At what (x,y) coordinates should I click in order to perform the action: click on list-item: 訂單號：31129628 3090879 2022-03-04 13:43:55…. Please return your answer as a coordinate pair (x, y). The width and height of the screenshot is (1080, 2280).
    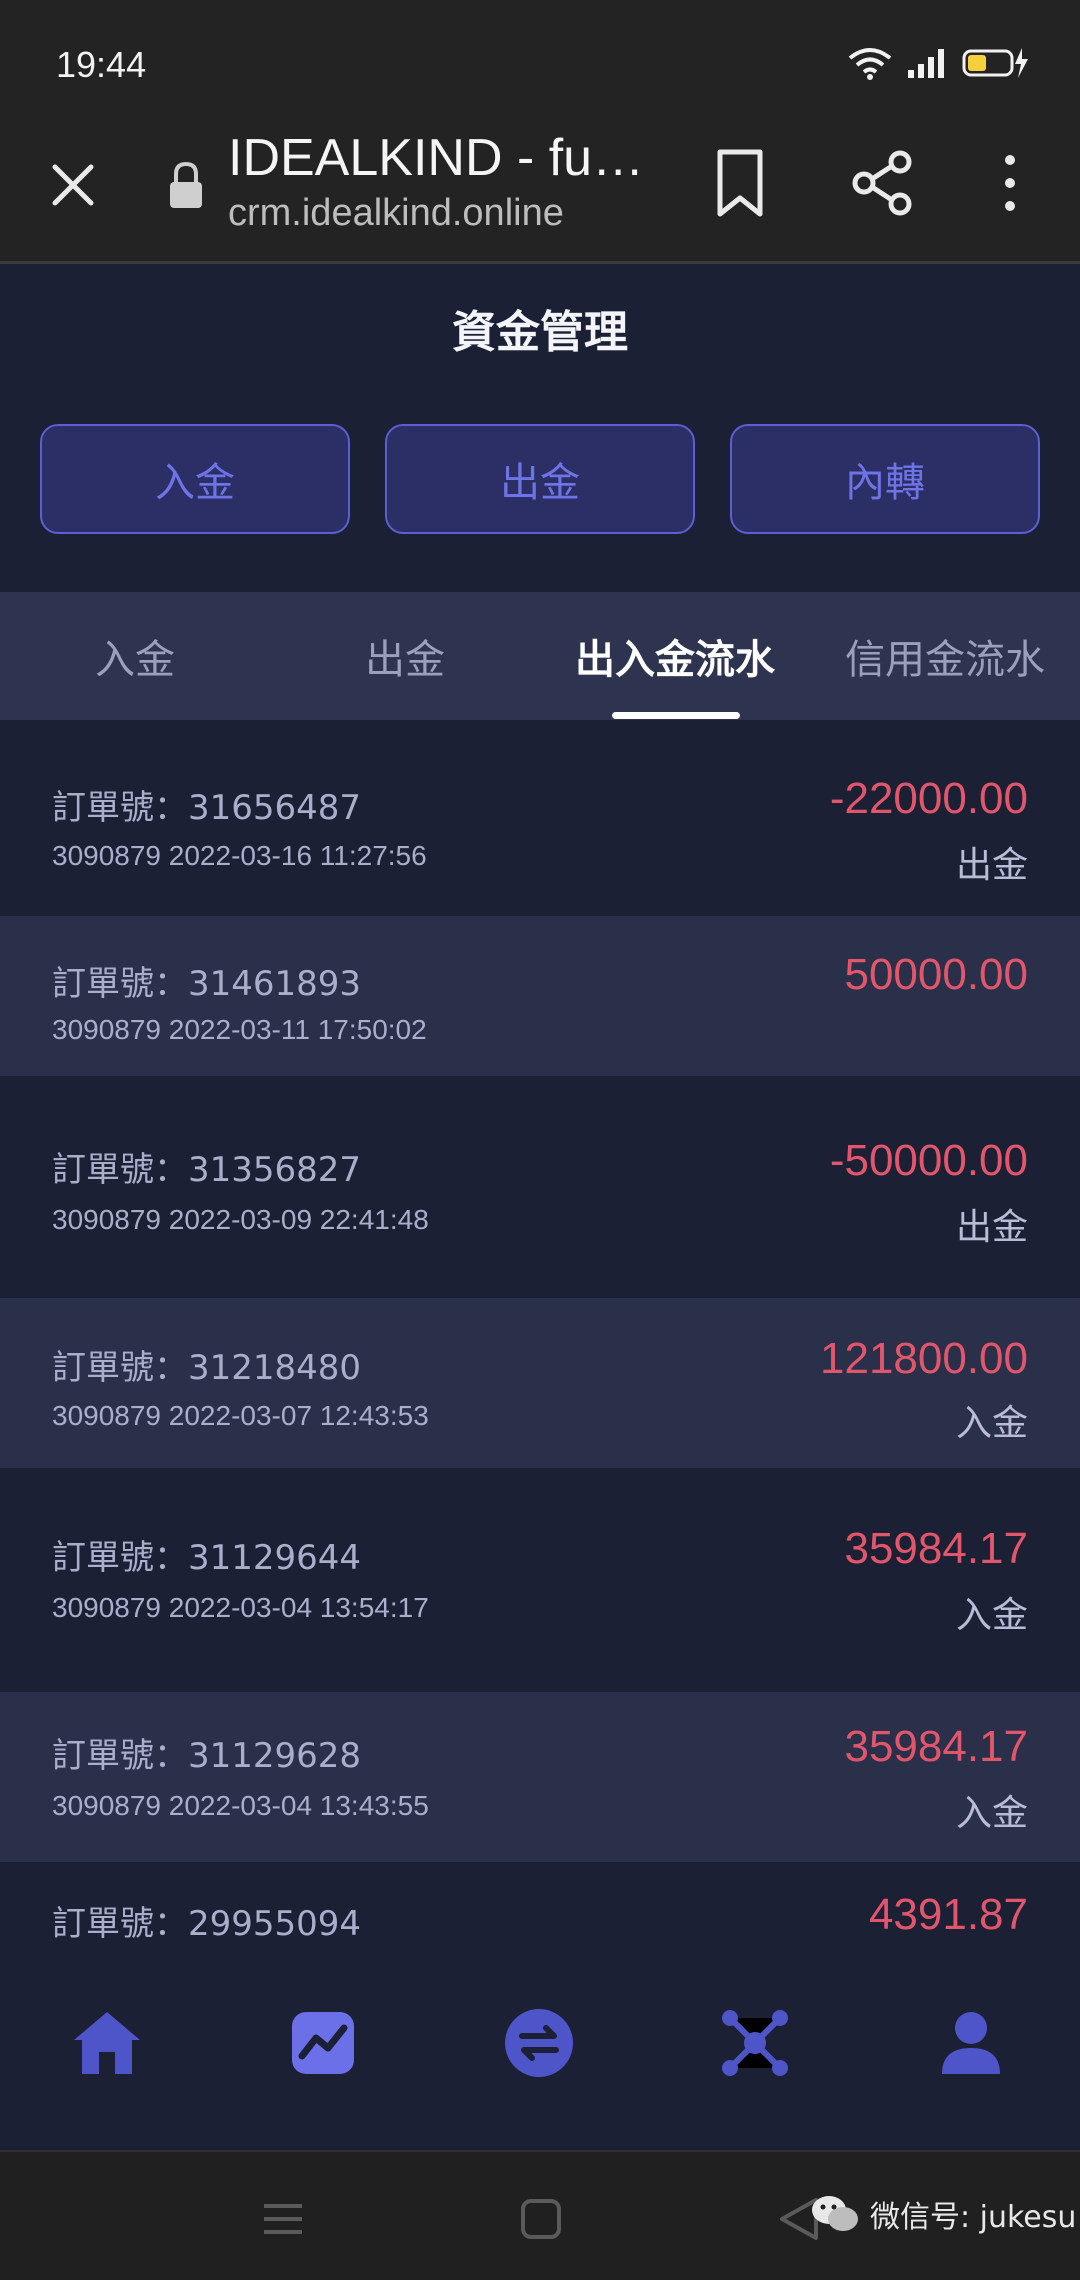
    Looking at the image, I should click on (540, 1777).